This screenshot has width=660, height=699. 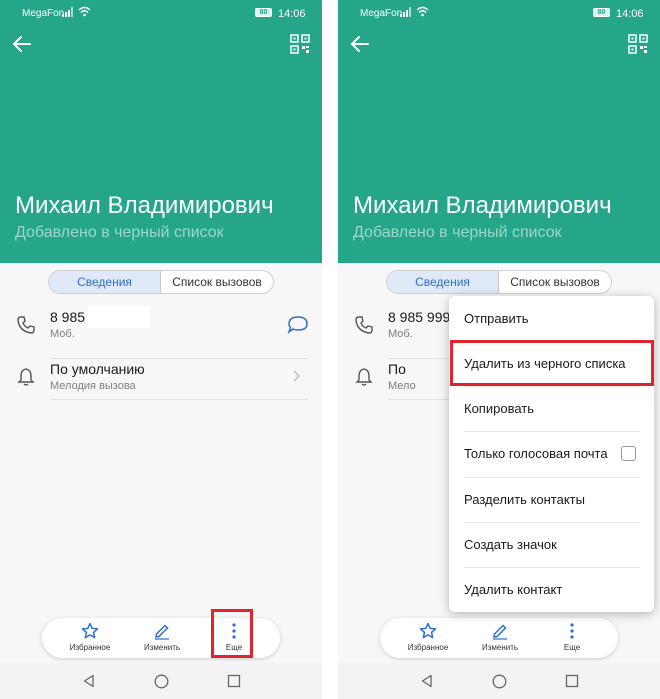 I want to click on menu-item-delete-contact: Удалить контакт, so click(x=551, y=589).